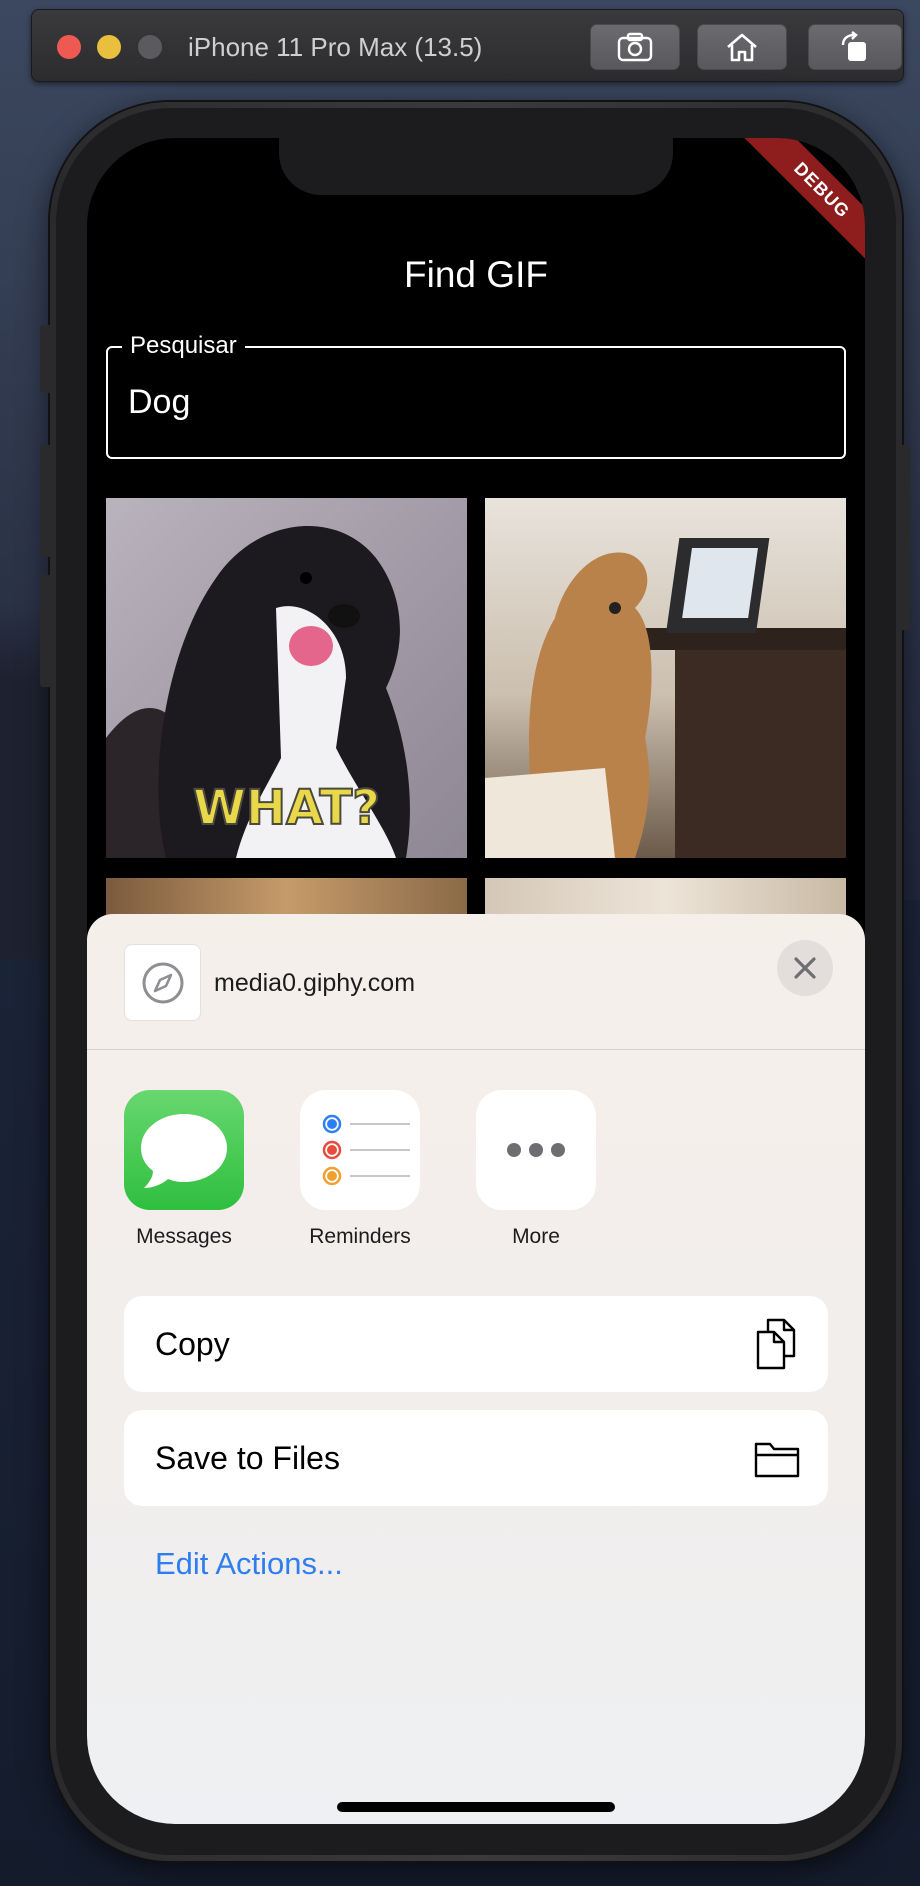 This screenshot has width=920, height=1886. I want to click on action-label: Copy, so click(192, 1344).